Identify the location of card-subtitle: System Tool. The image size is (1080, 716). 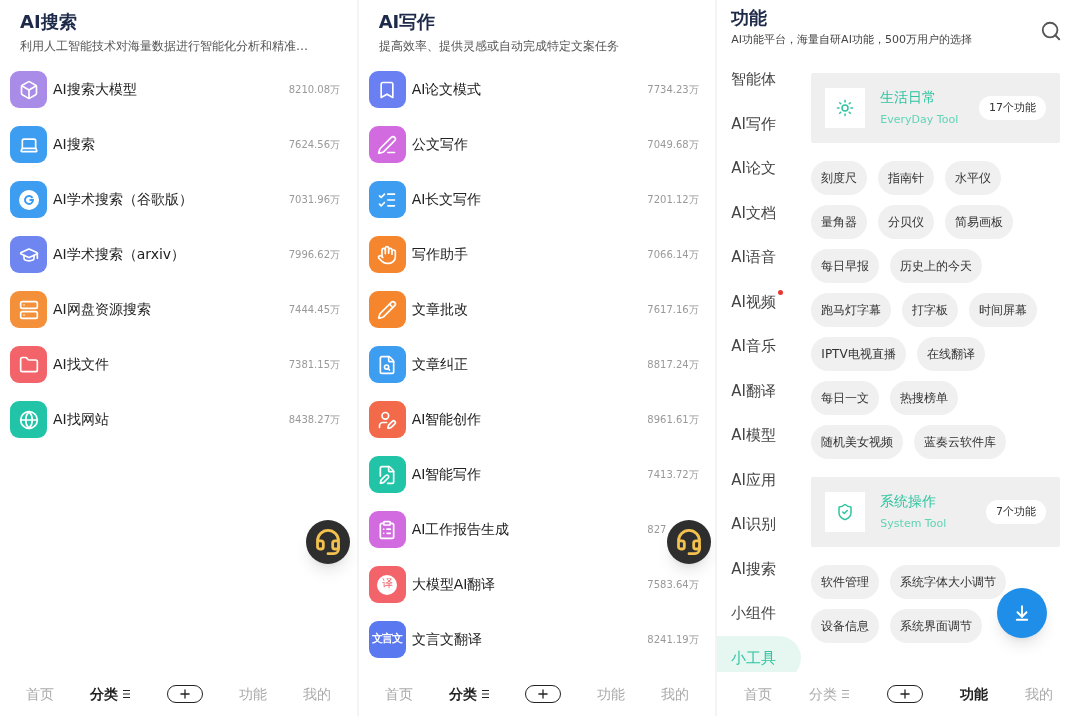
(914, 523).